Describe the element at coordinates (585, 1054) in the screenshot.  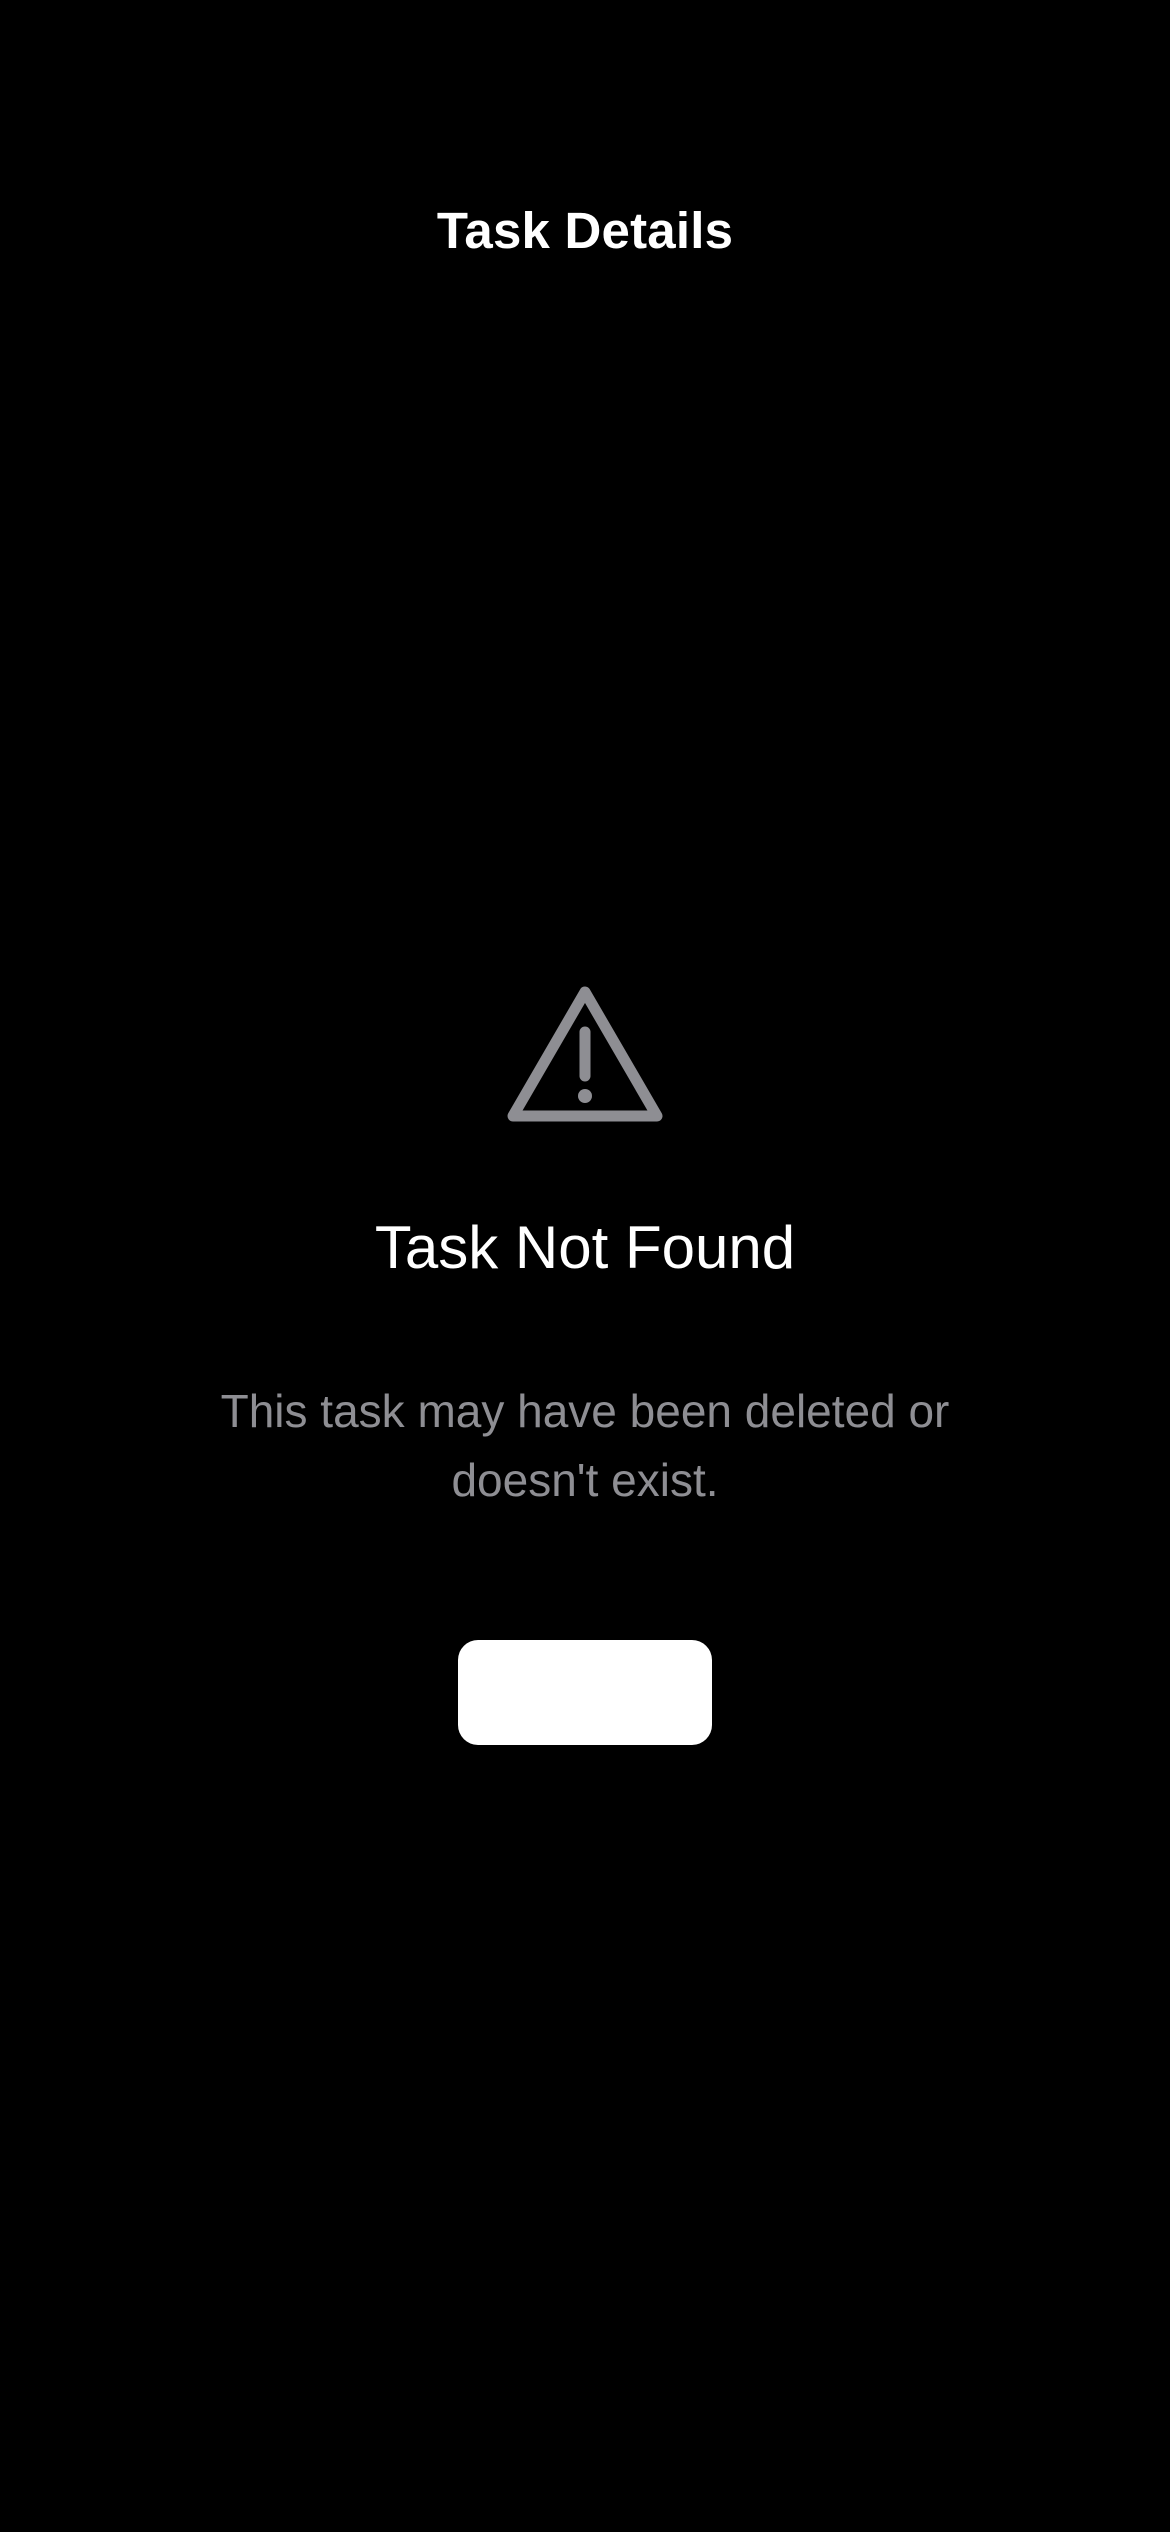
I see `warning-triangle-icon` at that location.